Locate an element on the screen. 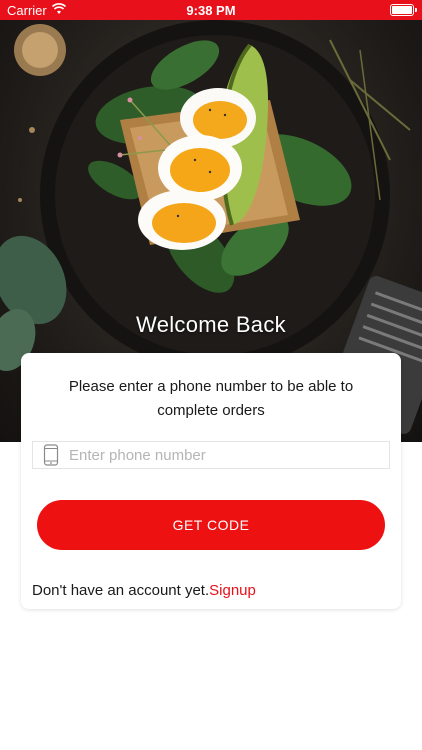 The width and height of the screenshot is (422, 750). phone-field is located at coordinates (211, 455).